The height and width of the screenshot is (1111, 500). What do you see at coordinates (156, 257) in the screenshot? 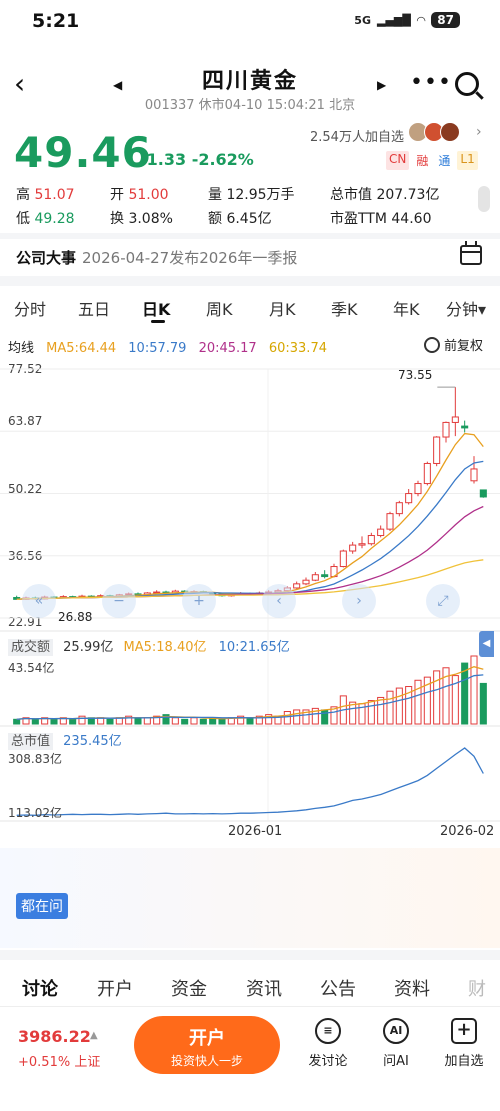
I see `company-event: 公司大事 2026-04-27发布2026年一季报` at bounding box center [156, 257].